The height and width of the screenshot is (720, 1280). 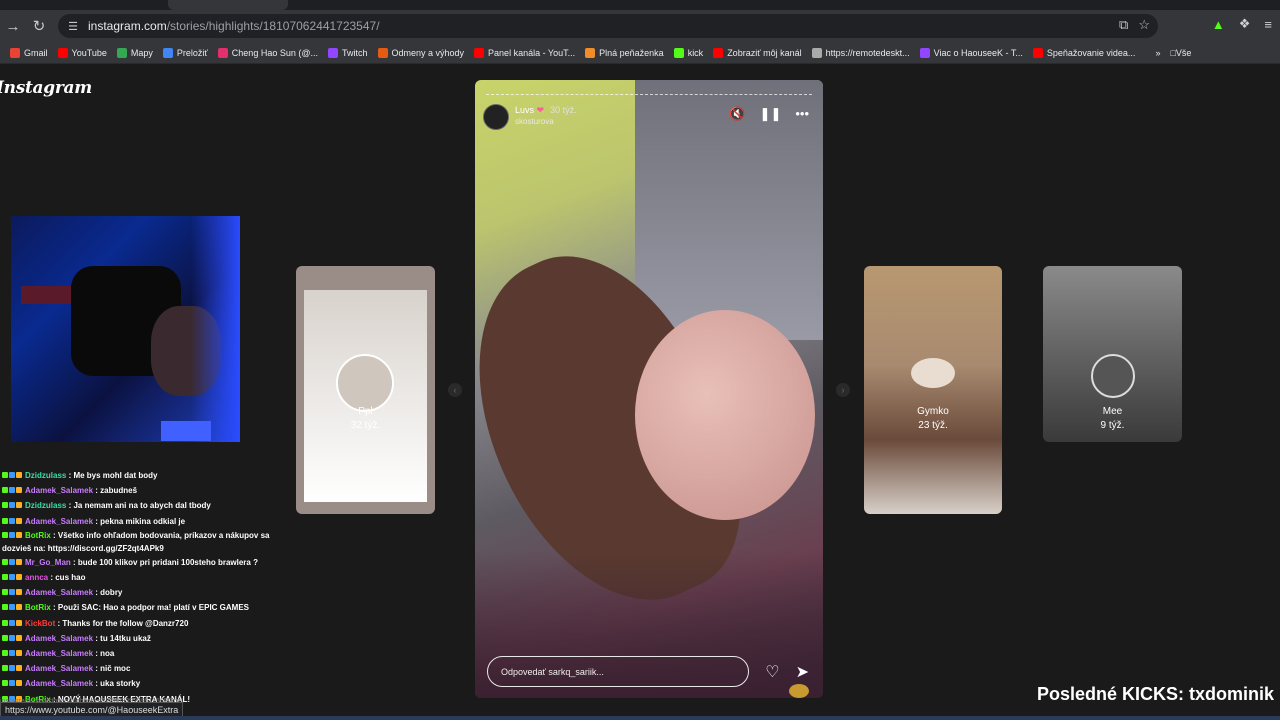 I want to click on mute-icon: 🔇, so click(x=737, y=114).